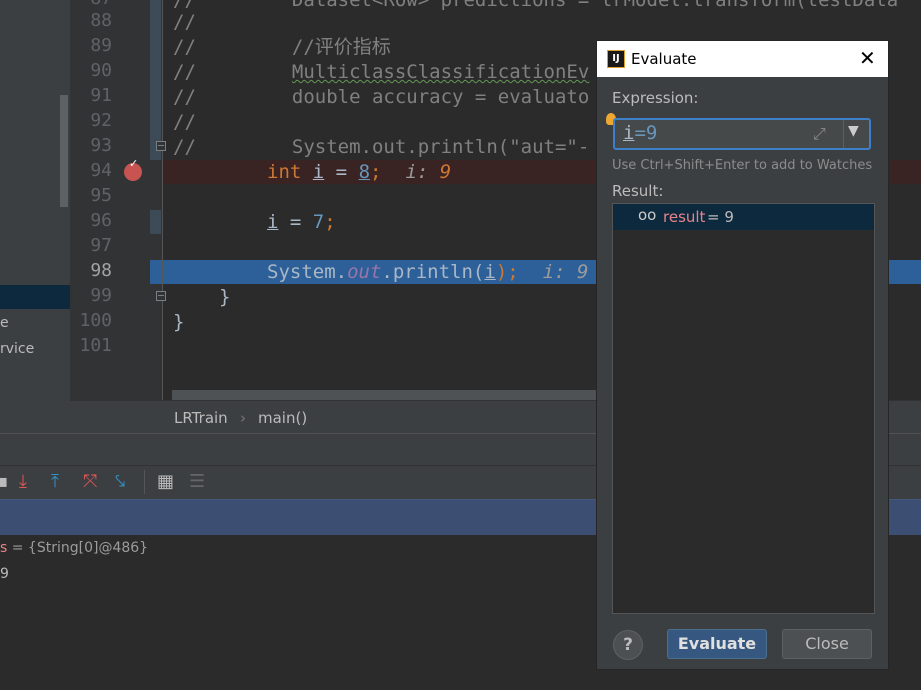 The width and height of the screenshot is (921, 690). What do you see at coordinates (638, 191) in the screenshot?
I see `result-label: Result:` at bounding box center [638, 191].